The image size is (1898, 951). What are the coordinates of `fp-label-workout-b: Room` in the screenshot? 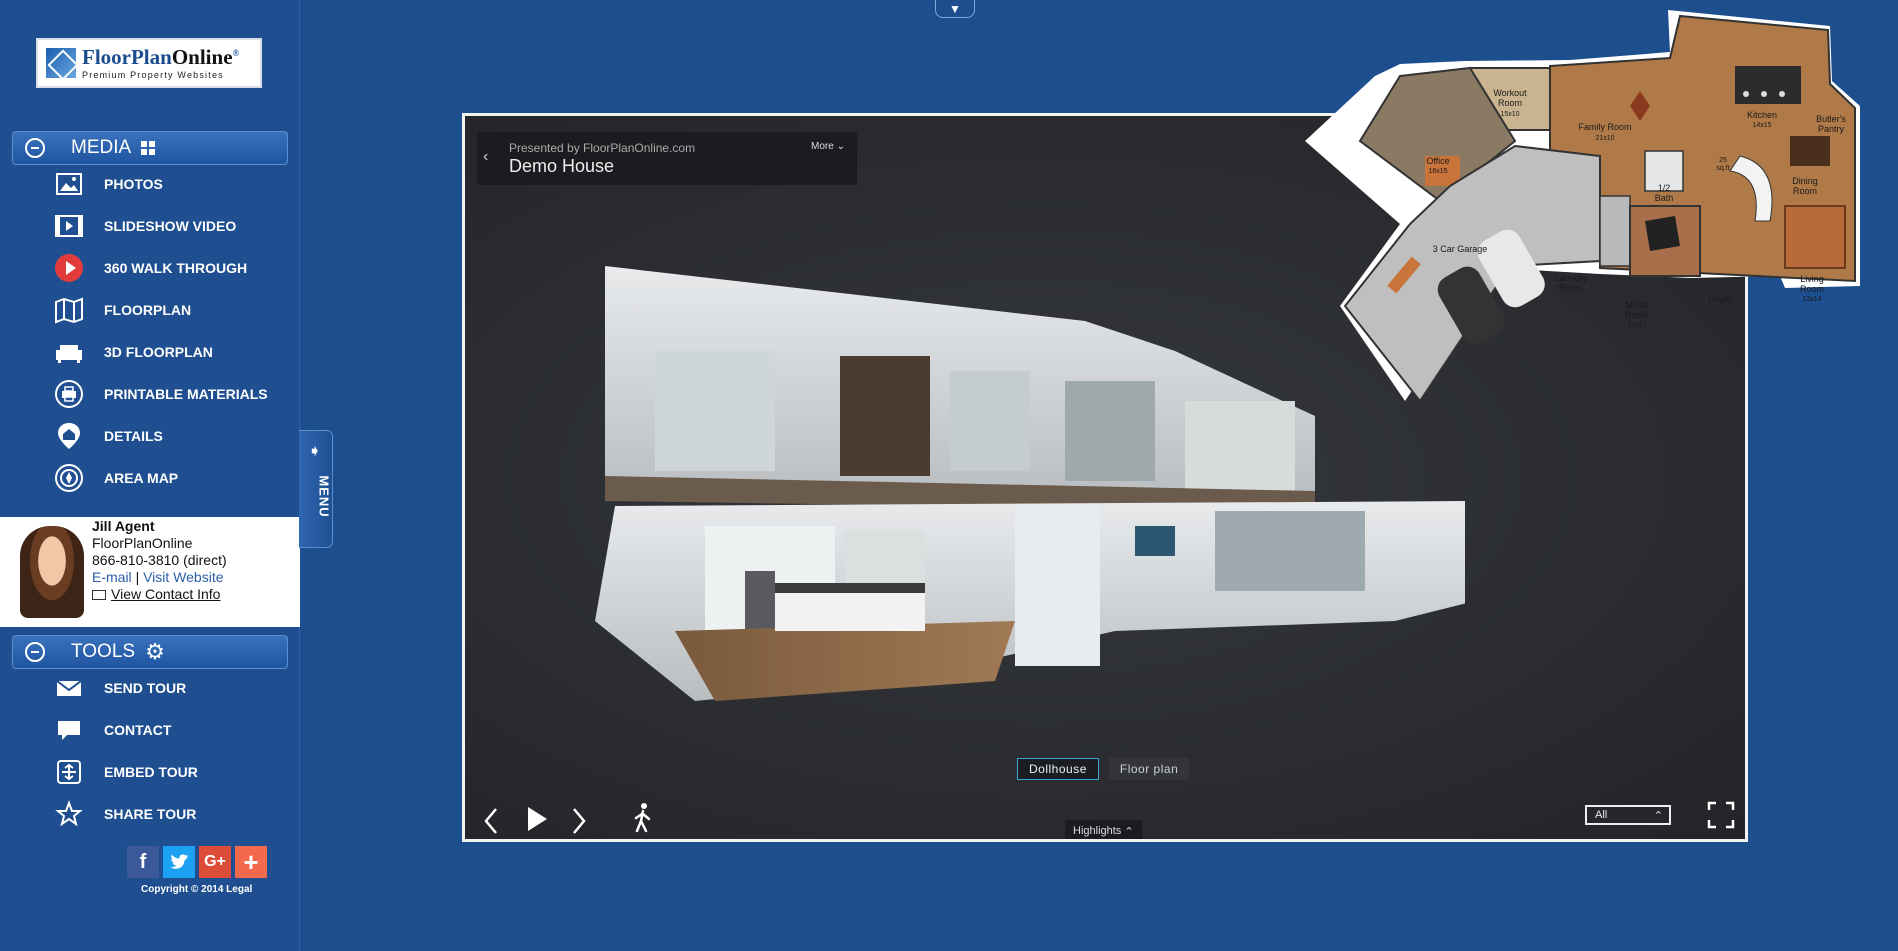 It's located at (1510, 103).